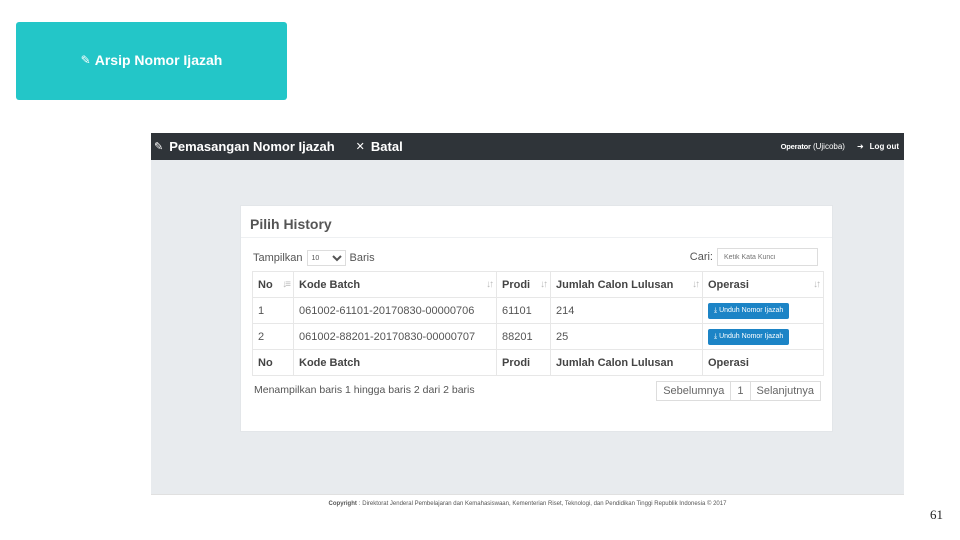 This screenshot has width=960, height=540. What do you see at coordinates (626, 336) in the screenshot?
I see `cell-jumlah: 25` at bounding box center [626, 336].